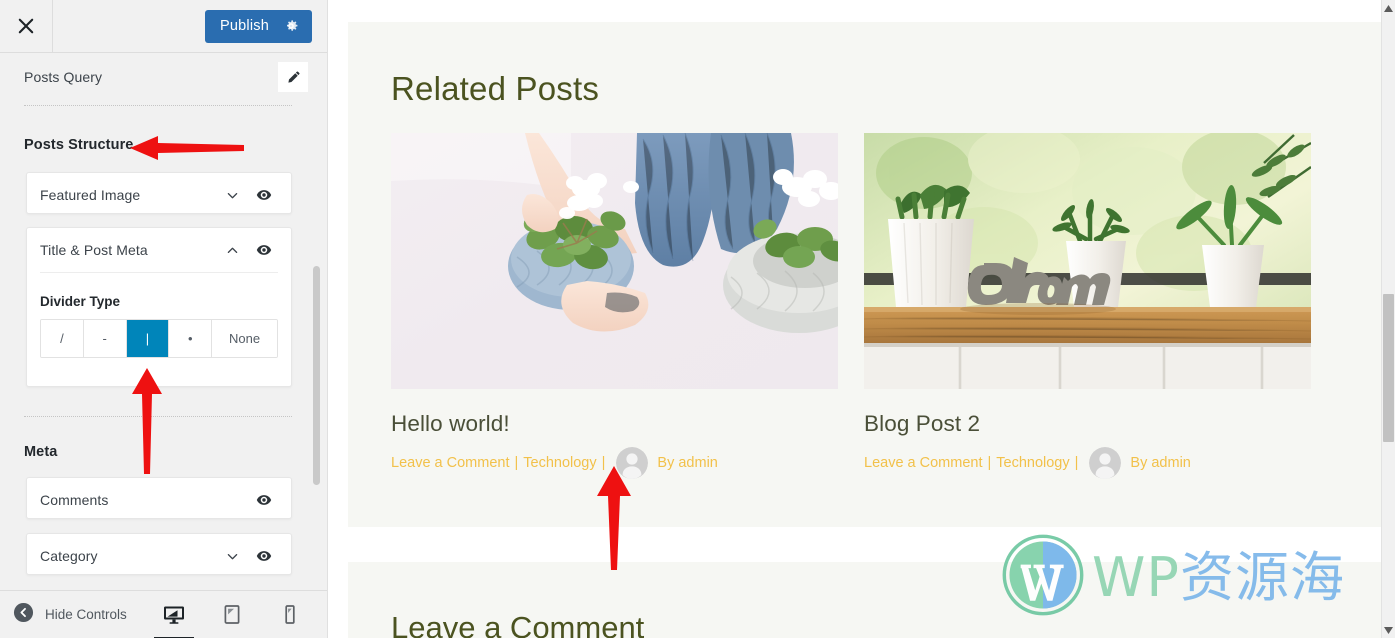  What do you see at coordinates (74, 500) in the screenshot?
I see `control-comments-label: Comments` at bounding box center [74, 500].